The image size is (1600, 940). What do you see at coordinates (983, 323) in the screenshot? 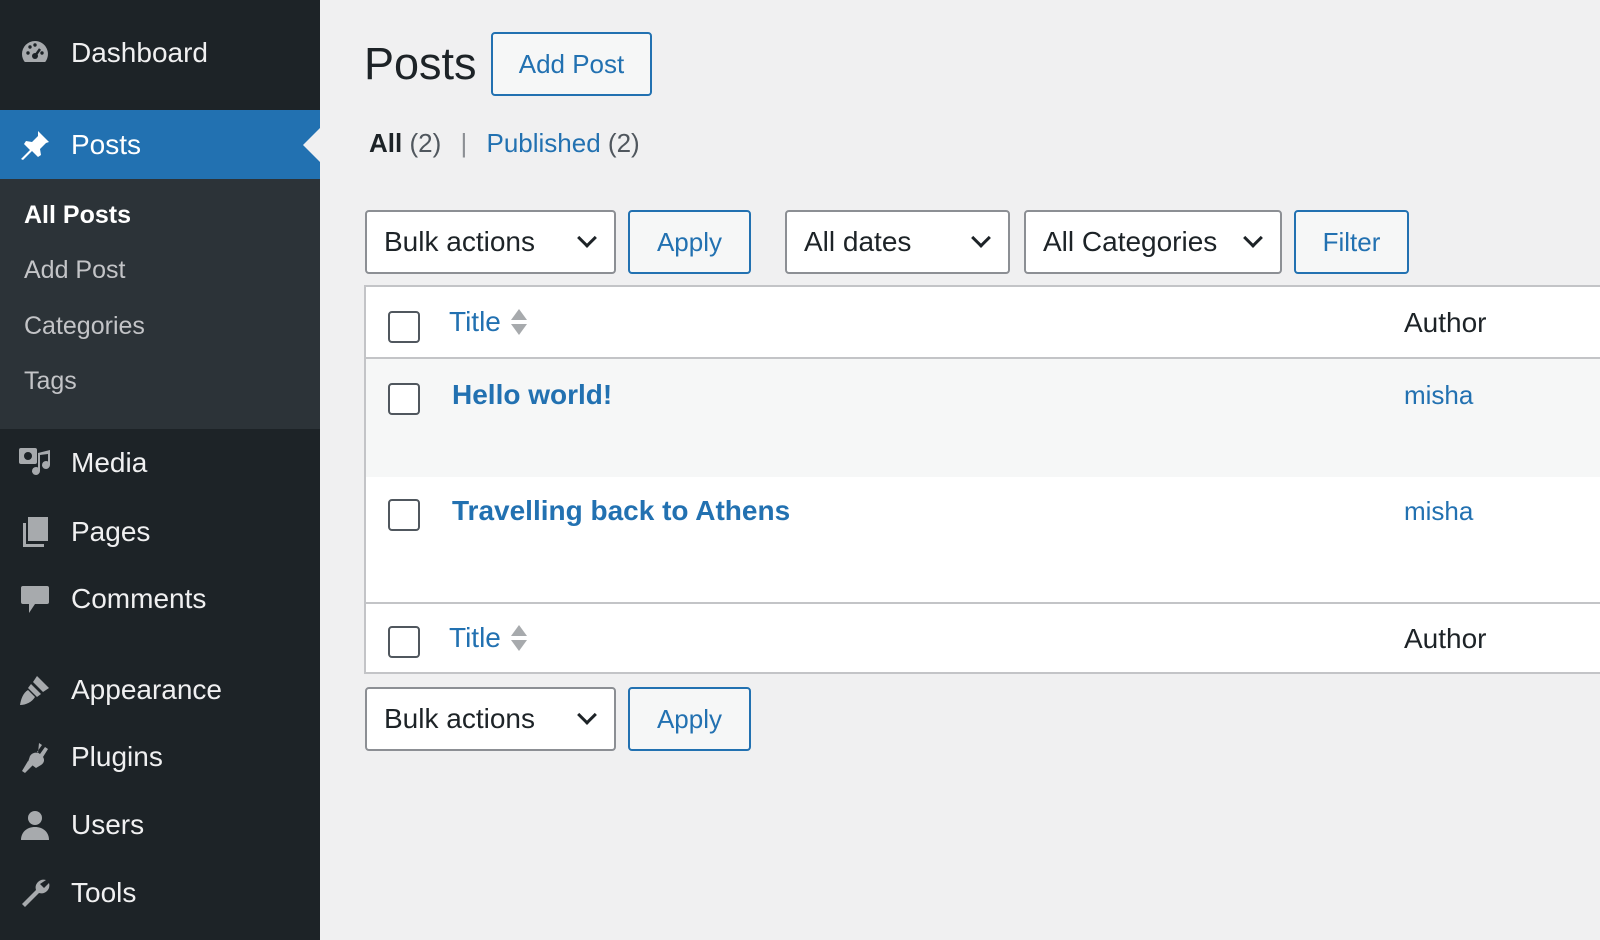
I see `table-header: Title Author` at bounding box center [983, 323].